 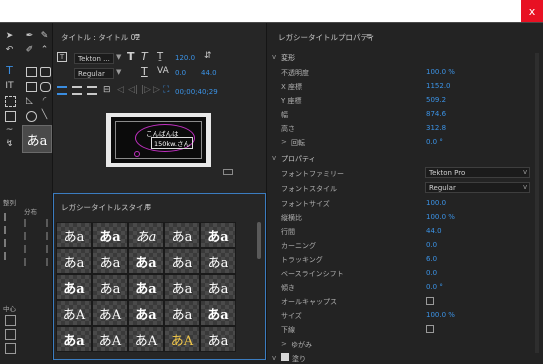 What do you see at coordinates (158, 140) in the screenshot?
I see `title-canvas: こんばんは 150kw.さん` at bounding box center [158, 140].